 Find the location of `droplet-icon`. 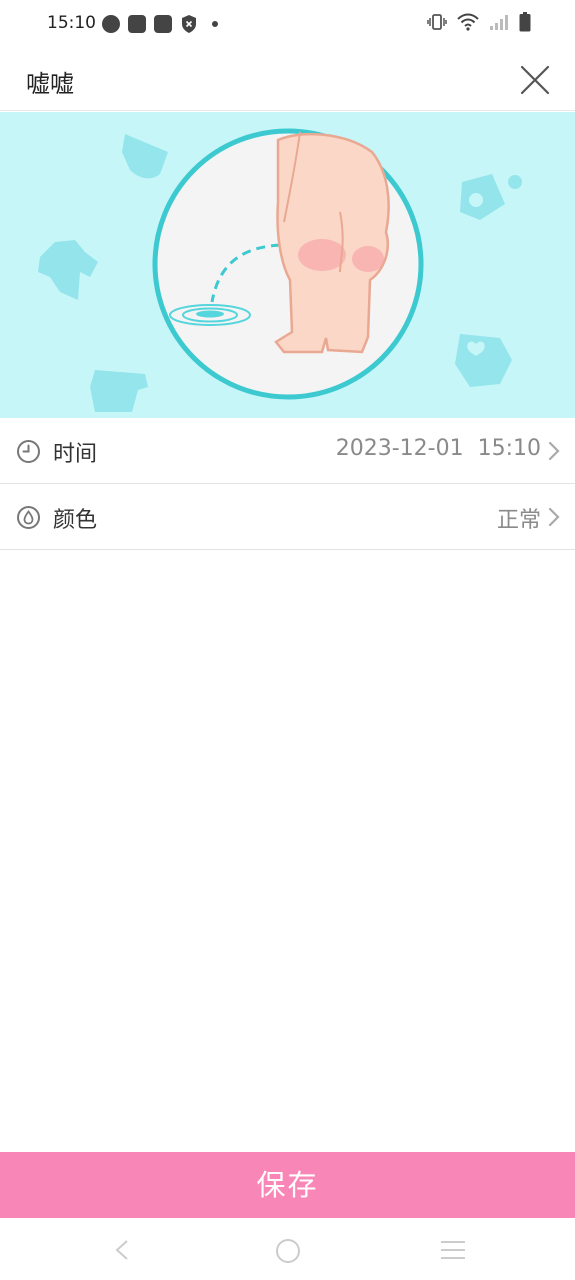

droplet-icon is located at coordinates (28, 517).